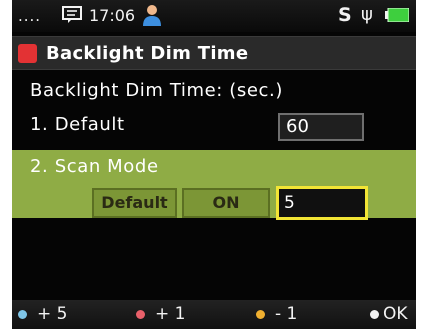  What do you see at coordinates (374, 314) in the screenshot?
I see `white-dot-icon` at bounding box center [374, 314].